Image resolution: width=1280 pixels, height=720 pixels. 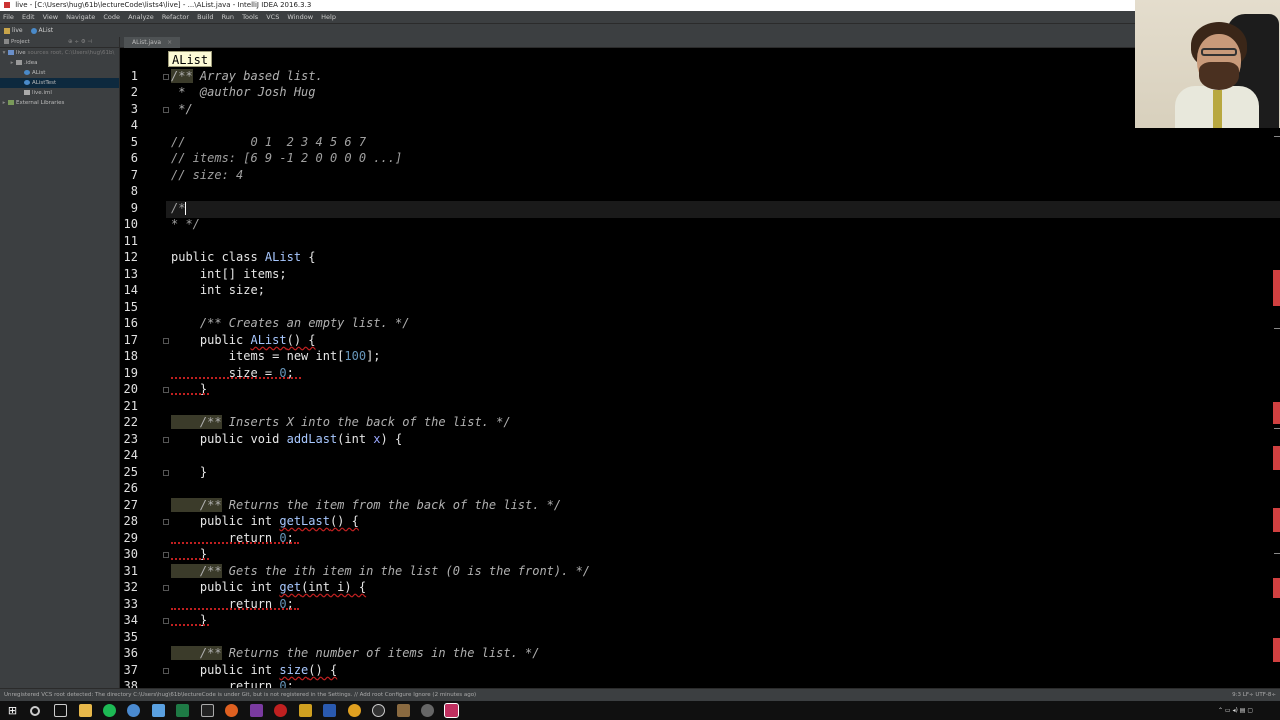 What do you see at coordinates (232, 373) in the screenshot?
I see `code-line-19: size = 0;` at bounding box center [232, 373].